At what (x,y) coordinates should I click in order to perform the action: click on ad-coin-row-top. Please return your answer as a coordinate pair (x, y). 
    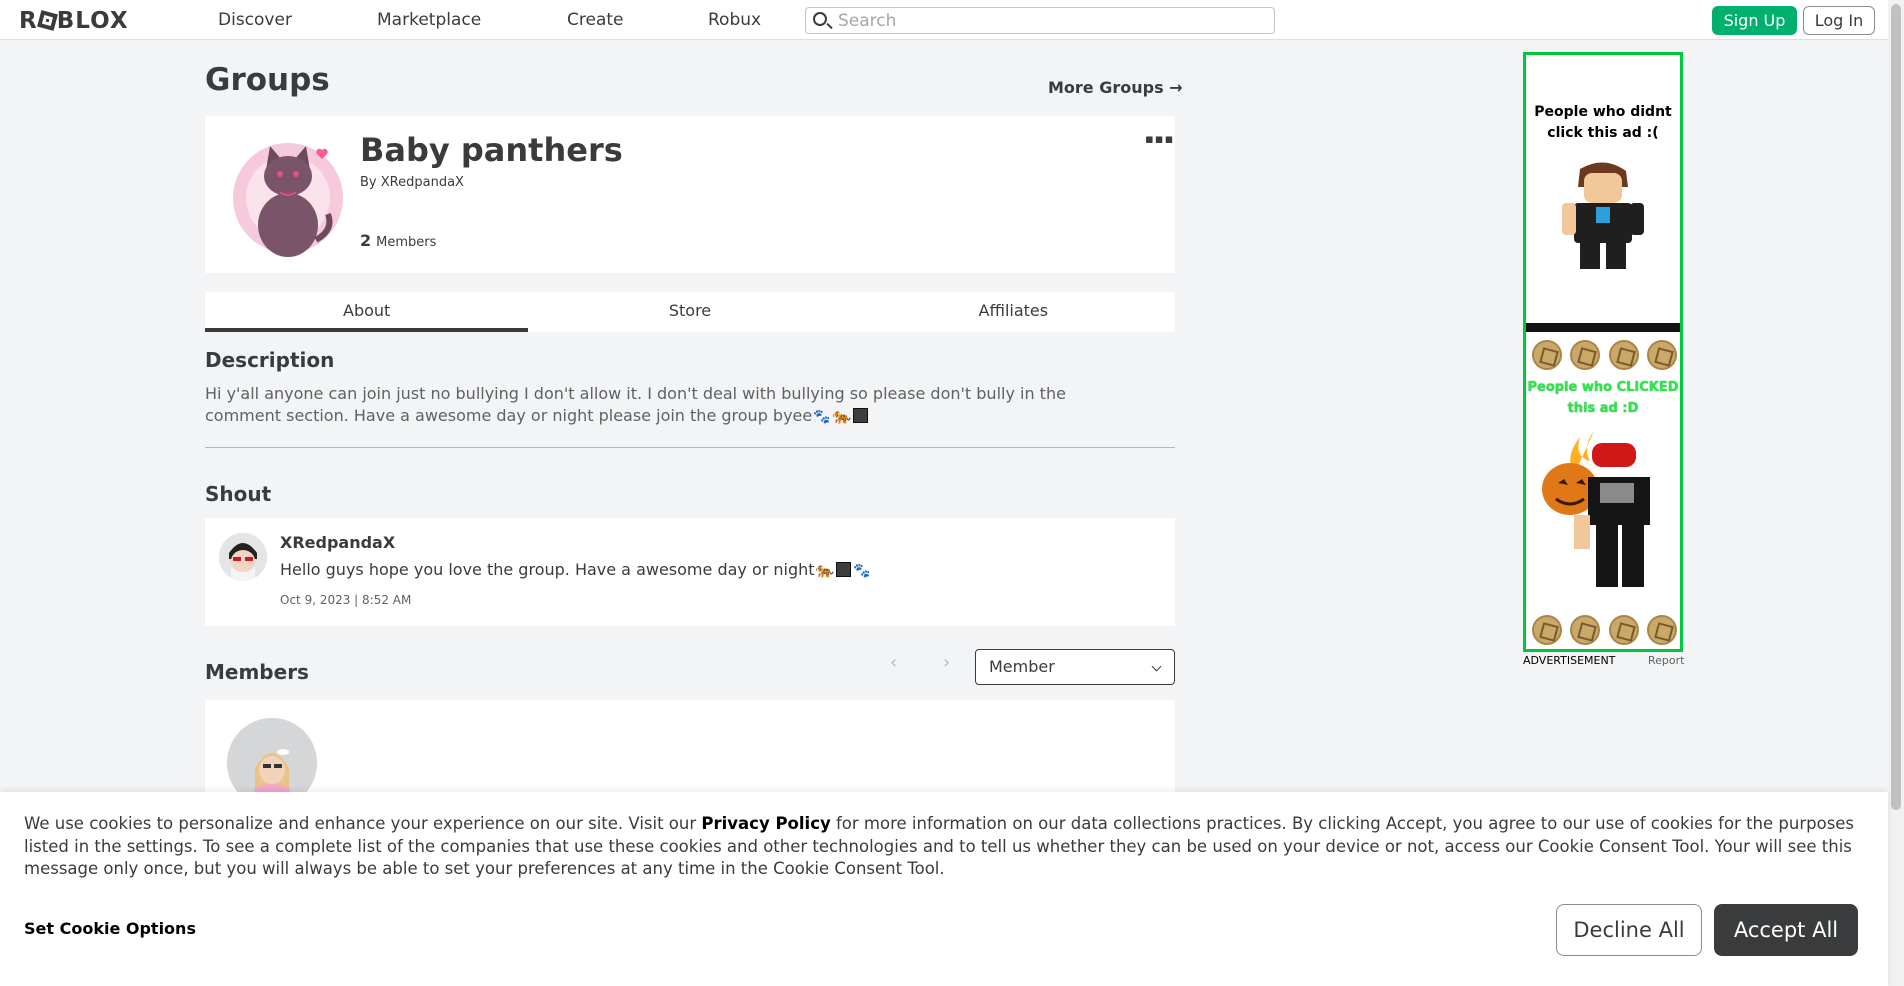
    Looking at the image, I should click on (1604, 355).